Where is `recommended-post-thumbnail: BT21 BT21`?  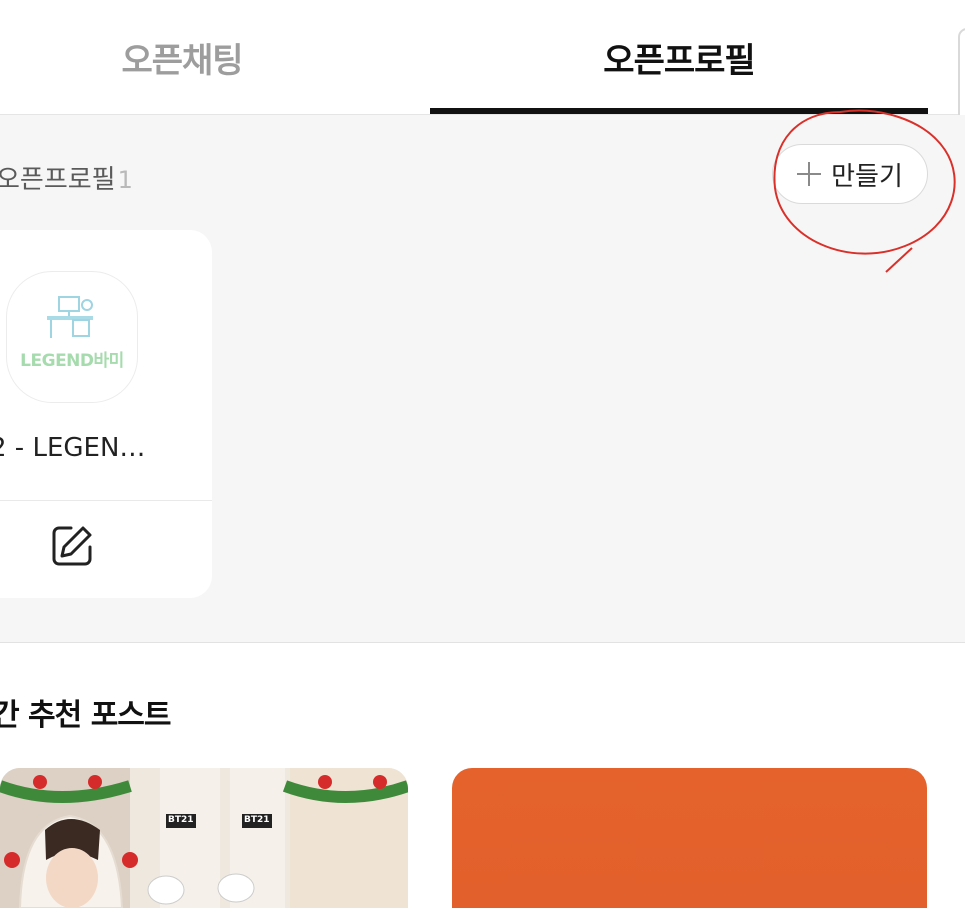
recommended-post-thumbnail: BT21 BT21 is located at coordinates (204, 838).